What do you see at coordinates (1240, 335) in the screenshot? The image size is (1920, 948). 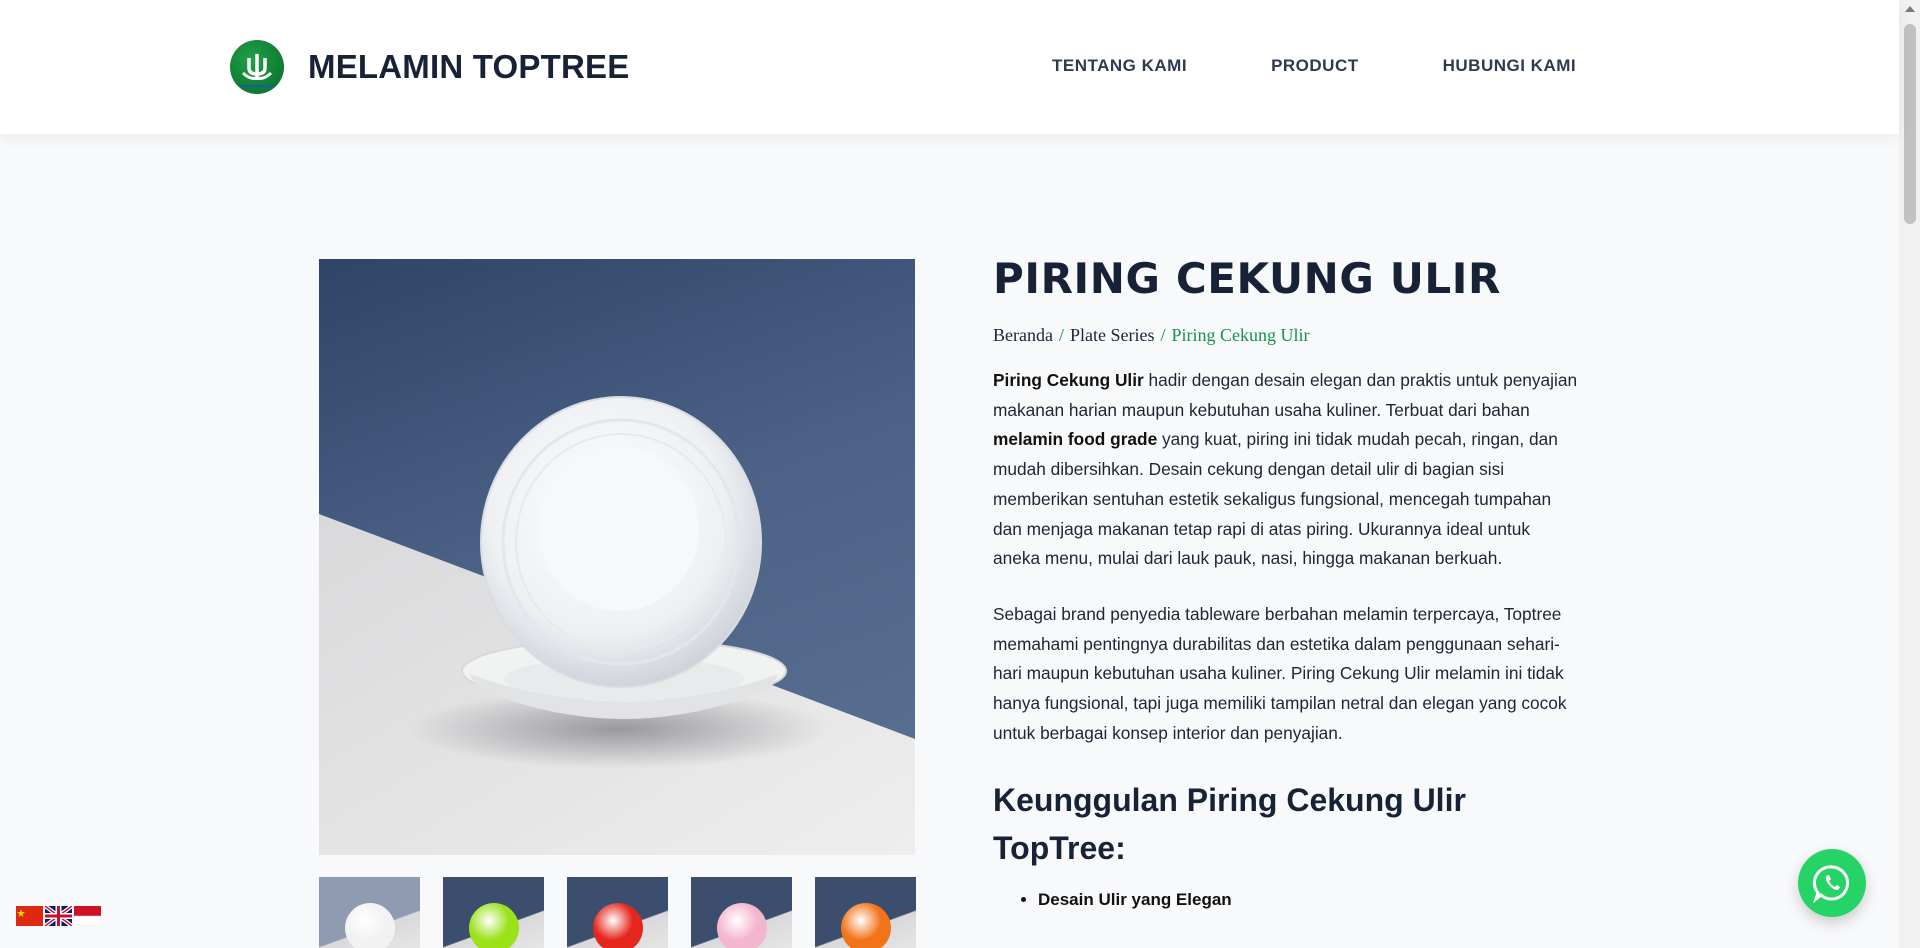 I see `breadcrumb-current: Piring Cekung Ulir` at bounding box center [1240, 335].